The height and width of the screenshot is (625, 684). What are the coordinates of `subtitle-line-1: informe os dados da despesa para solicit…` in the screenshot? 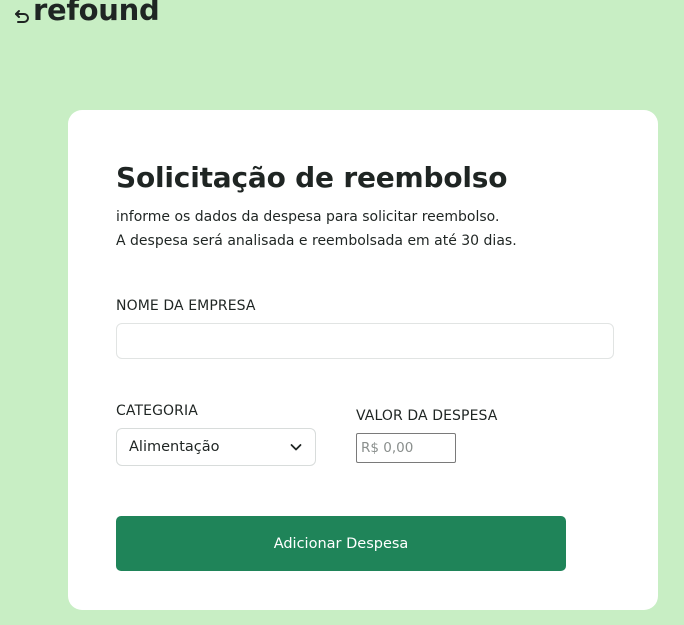 It's located at (308, 217).